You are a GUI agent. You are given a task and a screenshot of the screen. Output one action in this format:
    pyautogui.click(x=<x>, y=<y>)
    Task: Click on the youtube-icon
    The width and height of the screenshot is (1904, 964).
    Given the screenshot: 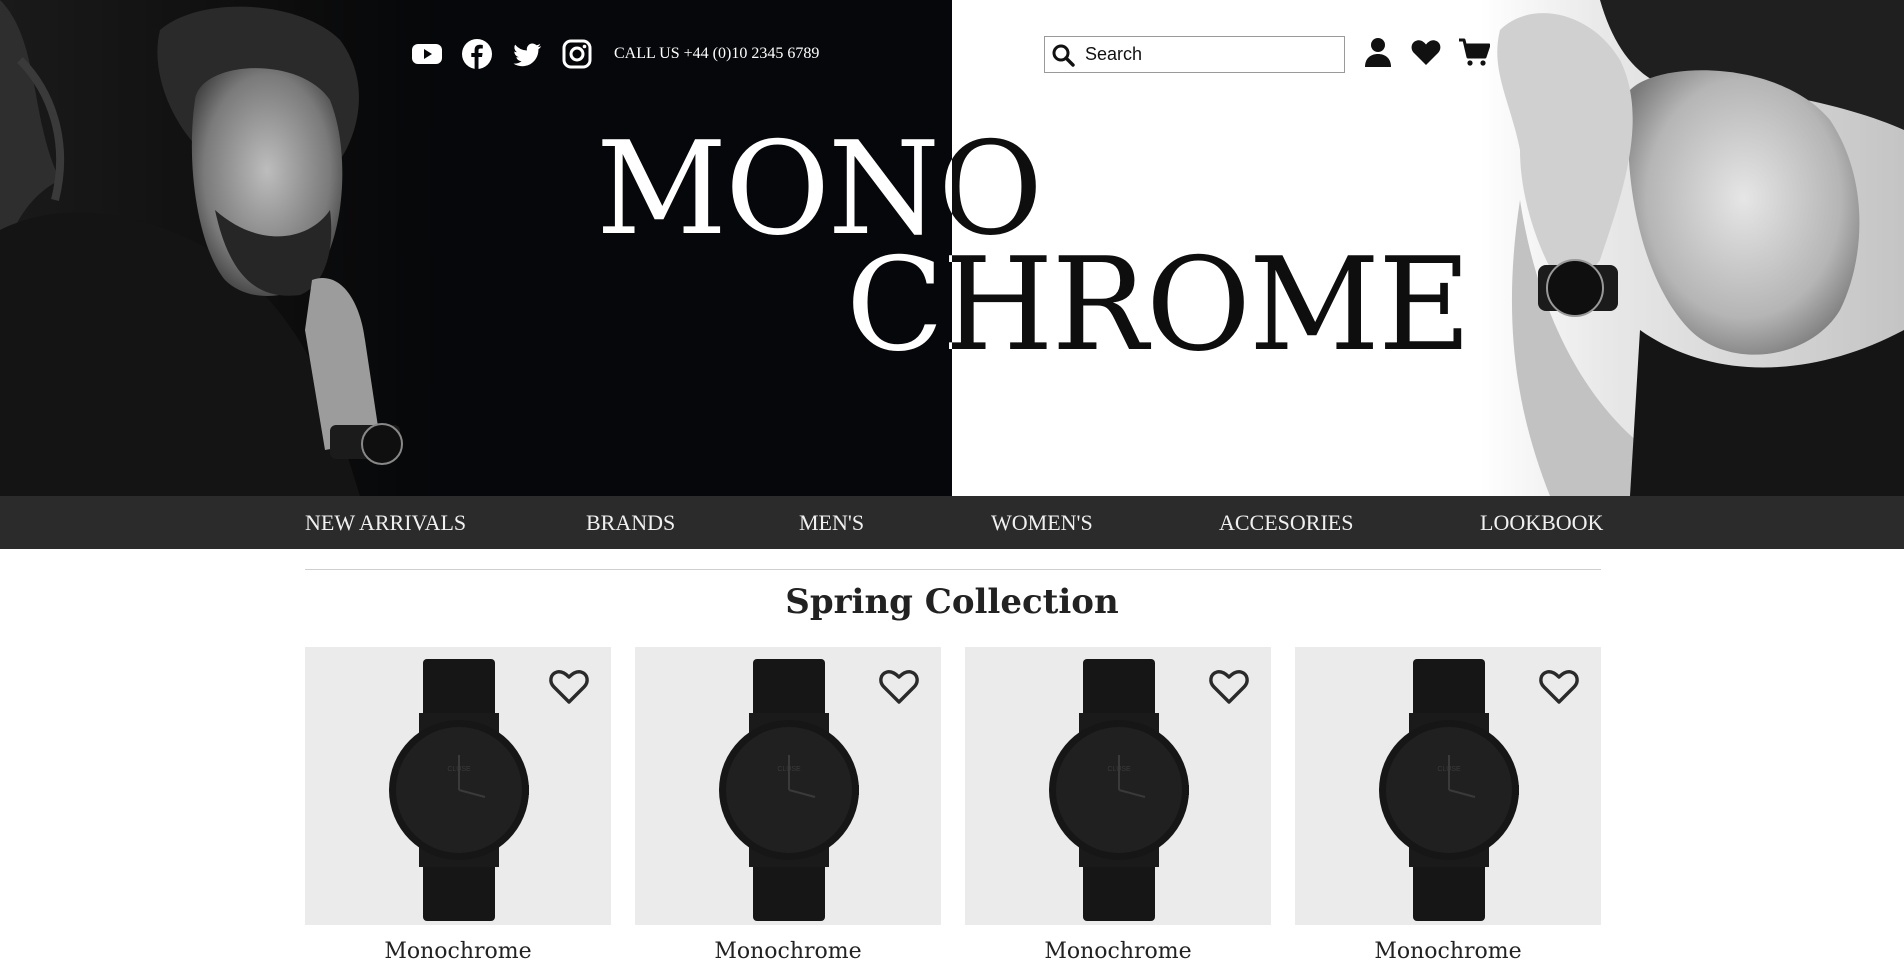 What is the action you would take?
    pyautogui.click(x=427, y=54)
    